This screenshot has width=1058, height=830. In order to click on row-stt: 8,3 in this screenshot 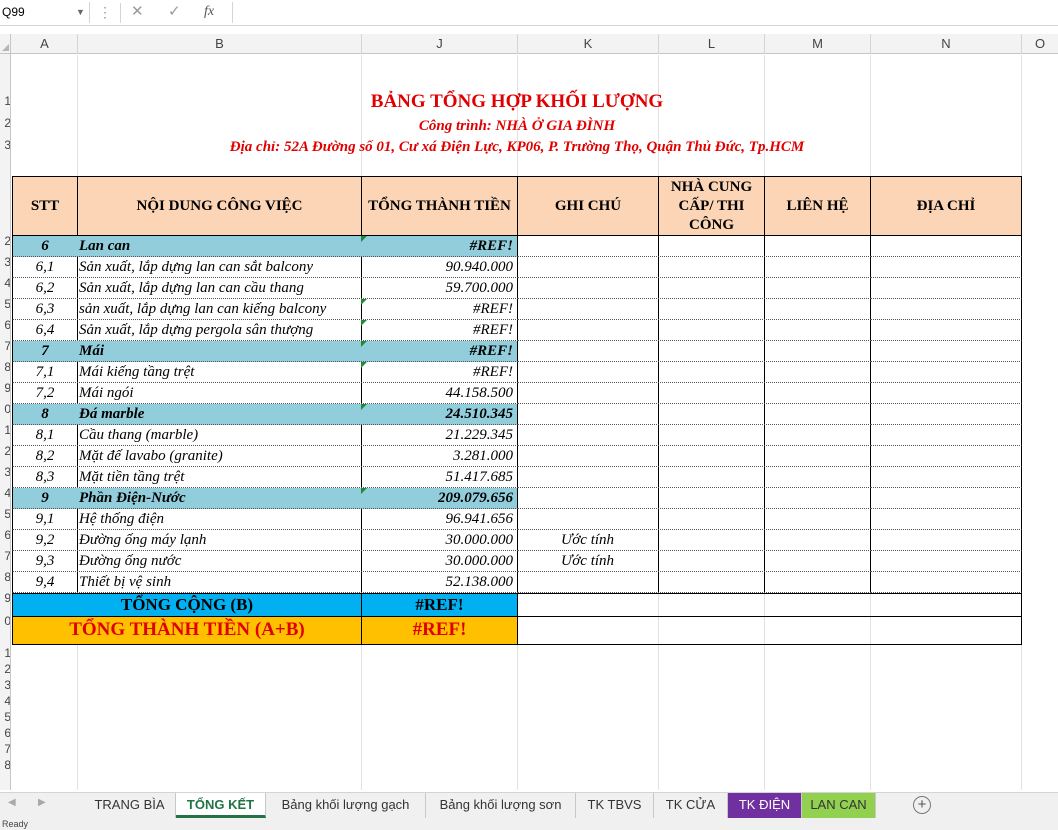, I will do `click(45, 477)`.